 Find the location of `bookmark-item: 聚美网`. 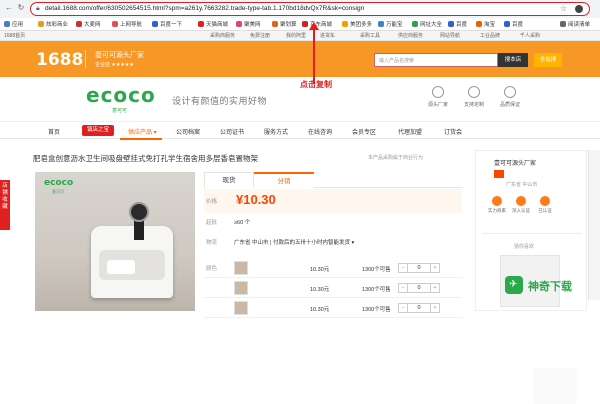

bookmark-item: 聚美网 is located at coordinates (248, 24).